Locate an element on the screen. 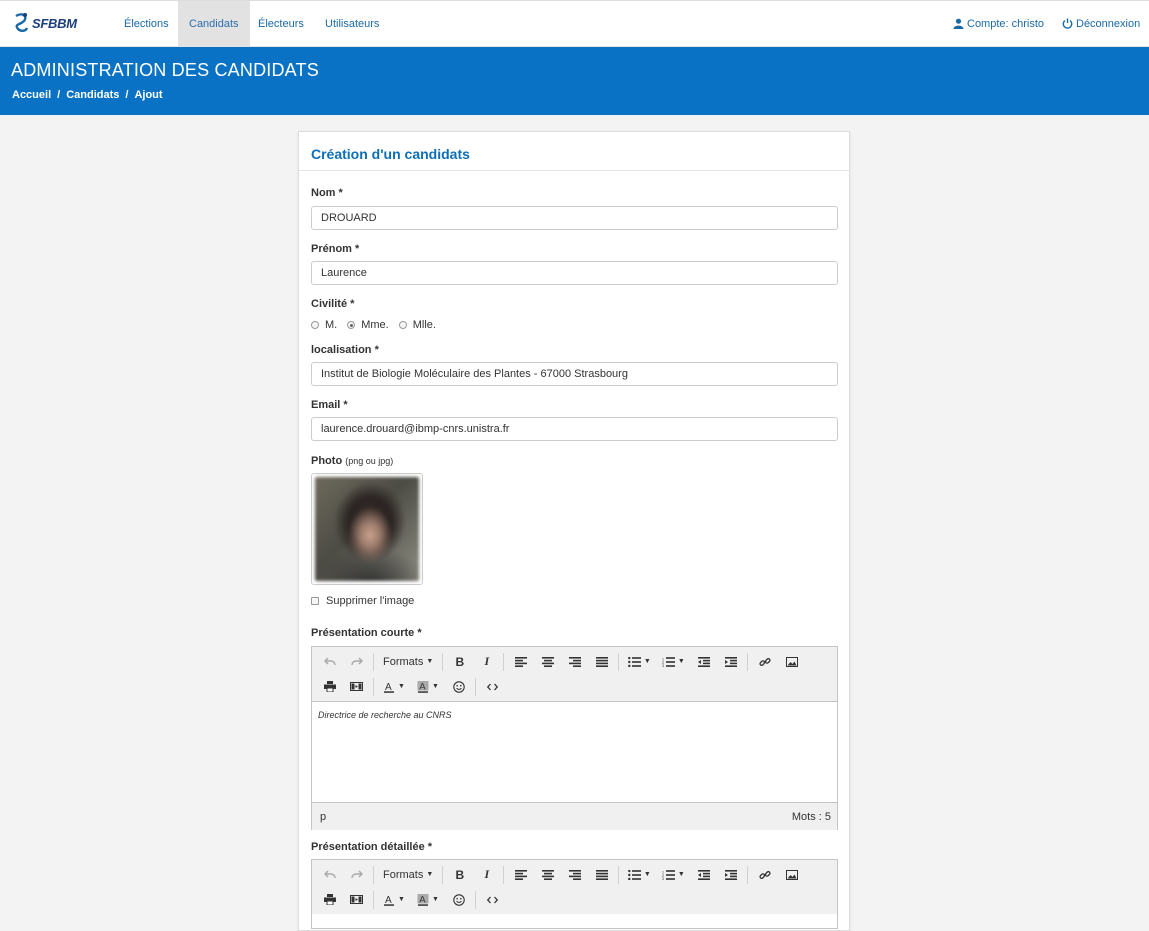 Image resolution: width=1149 pixels, height=931 pixels. candidate-photo is located at coordinates (367, 529).